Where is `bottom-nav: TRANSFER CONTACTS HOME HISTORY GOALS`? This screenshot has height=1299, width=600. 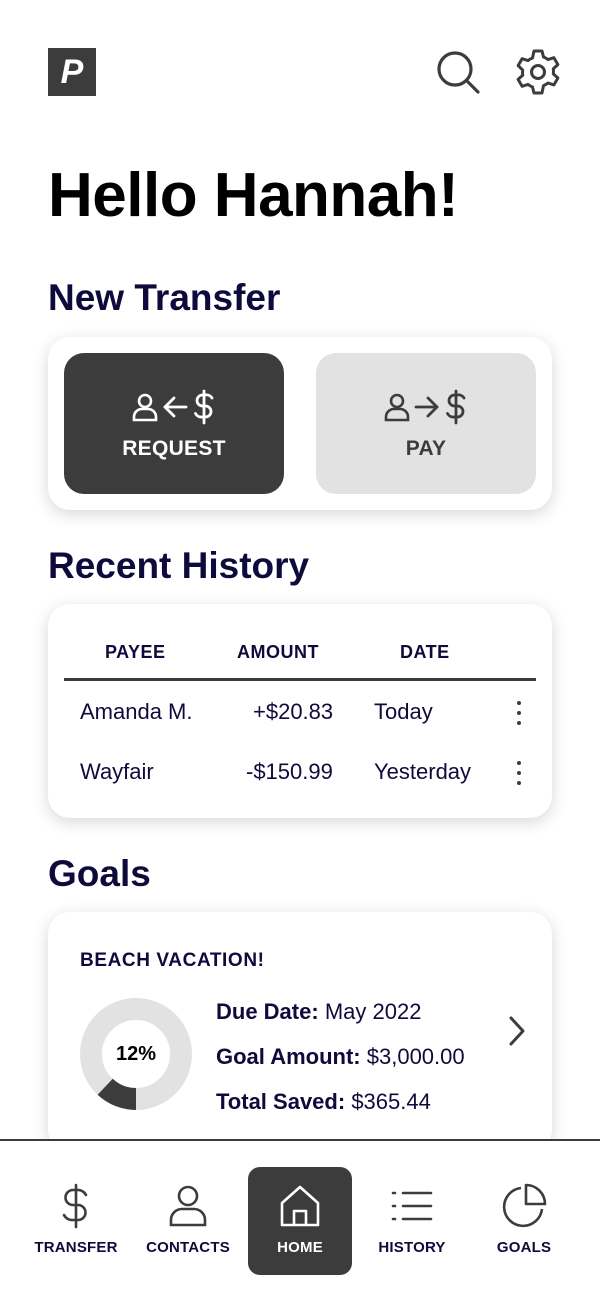 bottom-nav: TRANSFER CONTACTS HOME HISTORY GOALS is located at coordinates (300, 1219).